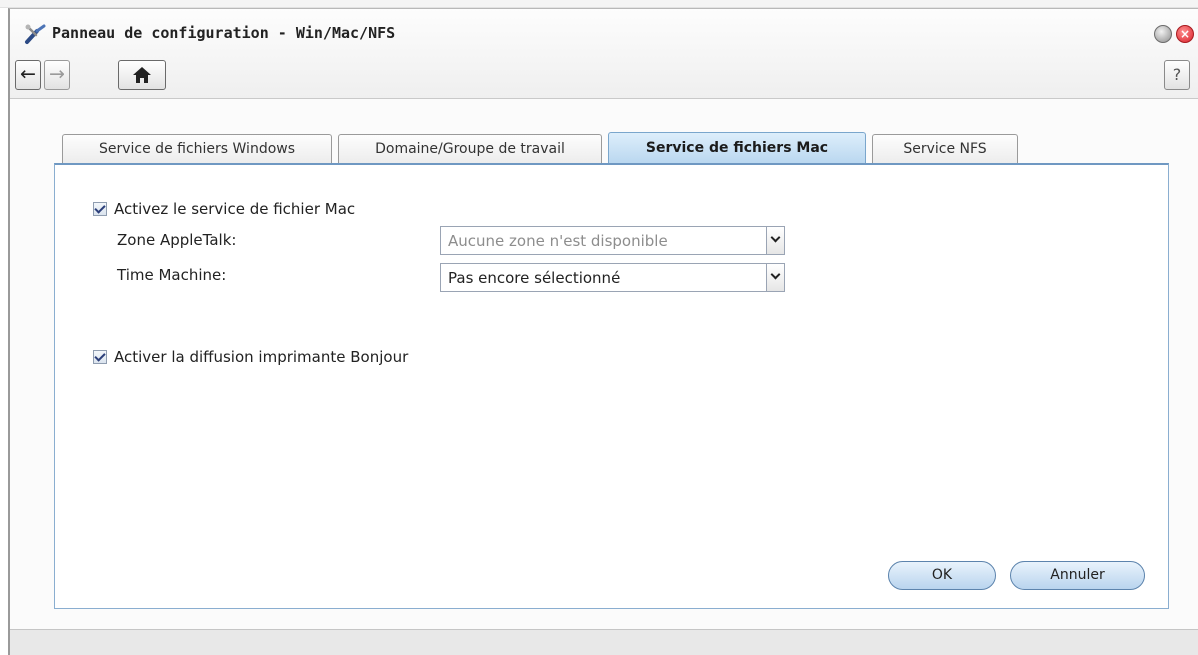  I want to click on tab-mac-file-service: Service de fichiers Mac, so click(737, 148).